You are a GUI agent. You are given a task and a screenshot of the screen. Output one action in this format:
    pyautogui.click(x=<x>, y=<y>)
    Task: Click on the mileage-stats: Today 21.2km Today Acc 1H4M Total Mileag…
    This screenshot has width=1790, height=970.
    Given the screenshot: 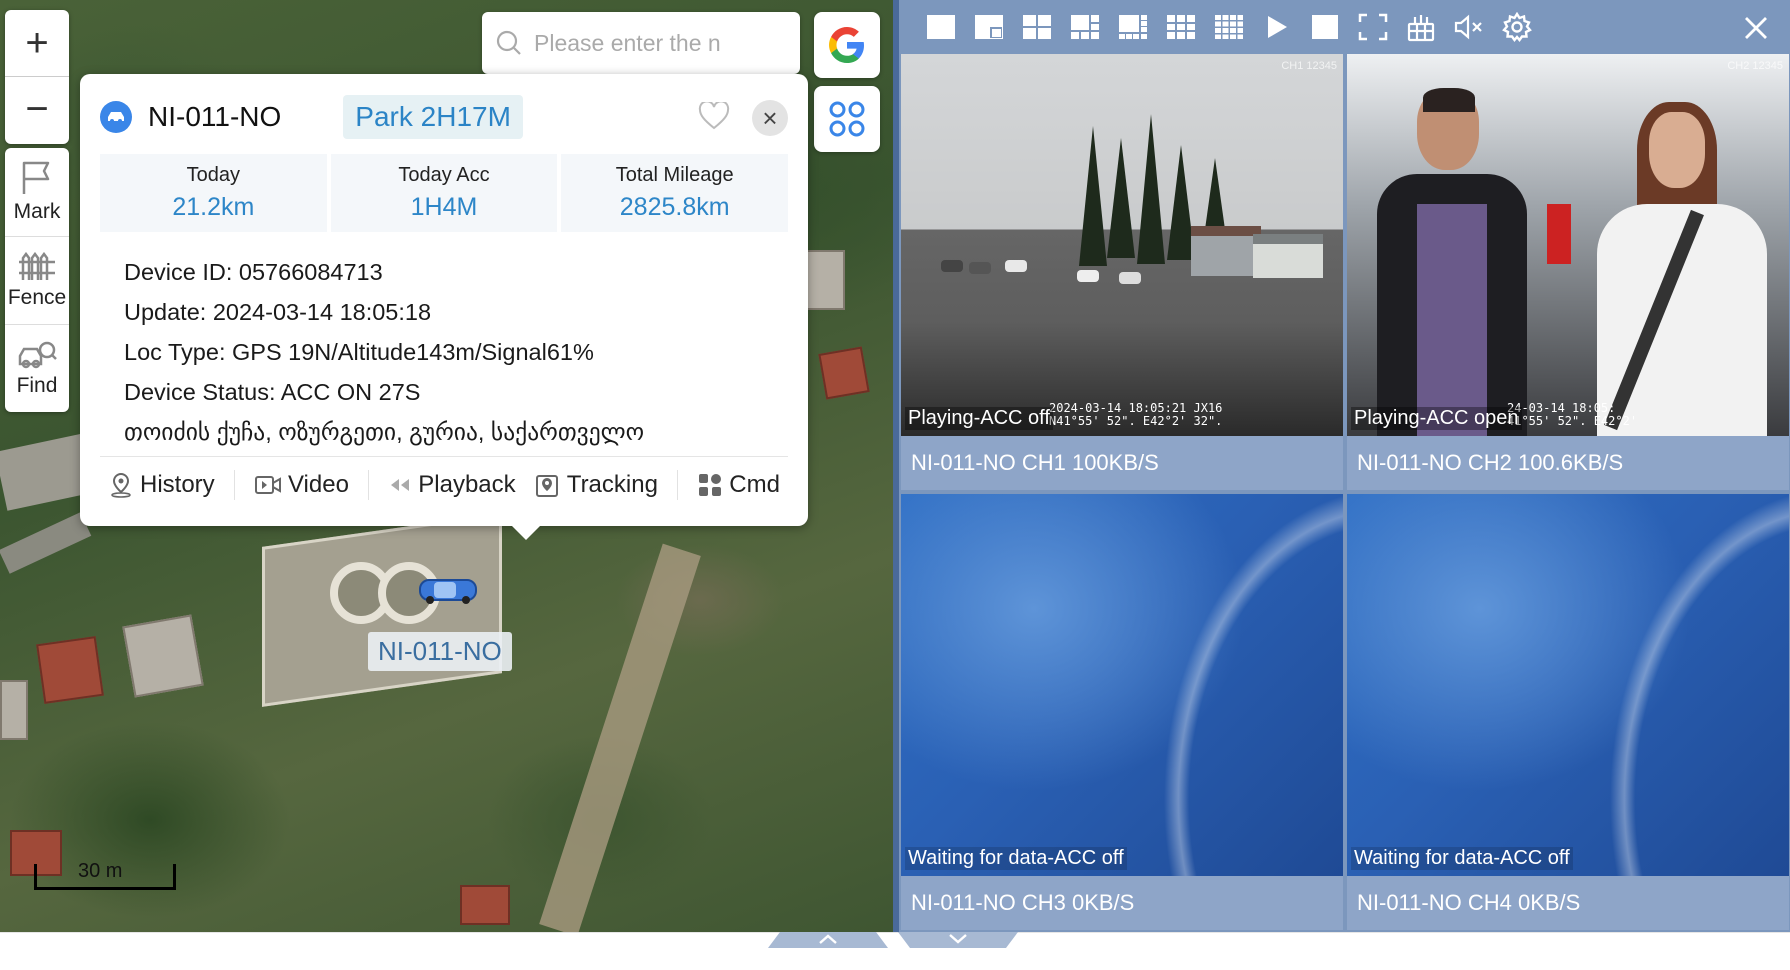 What is the action you would take?
    pyautogui.click(x=444, y=193)
    